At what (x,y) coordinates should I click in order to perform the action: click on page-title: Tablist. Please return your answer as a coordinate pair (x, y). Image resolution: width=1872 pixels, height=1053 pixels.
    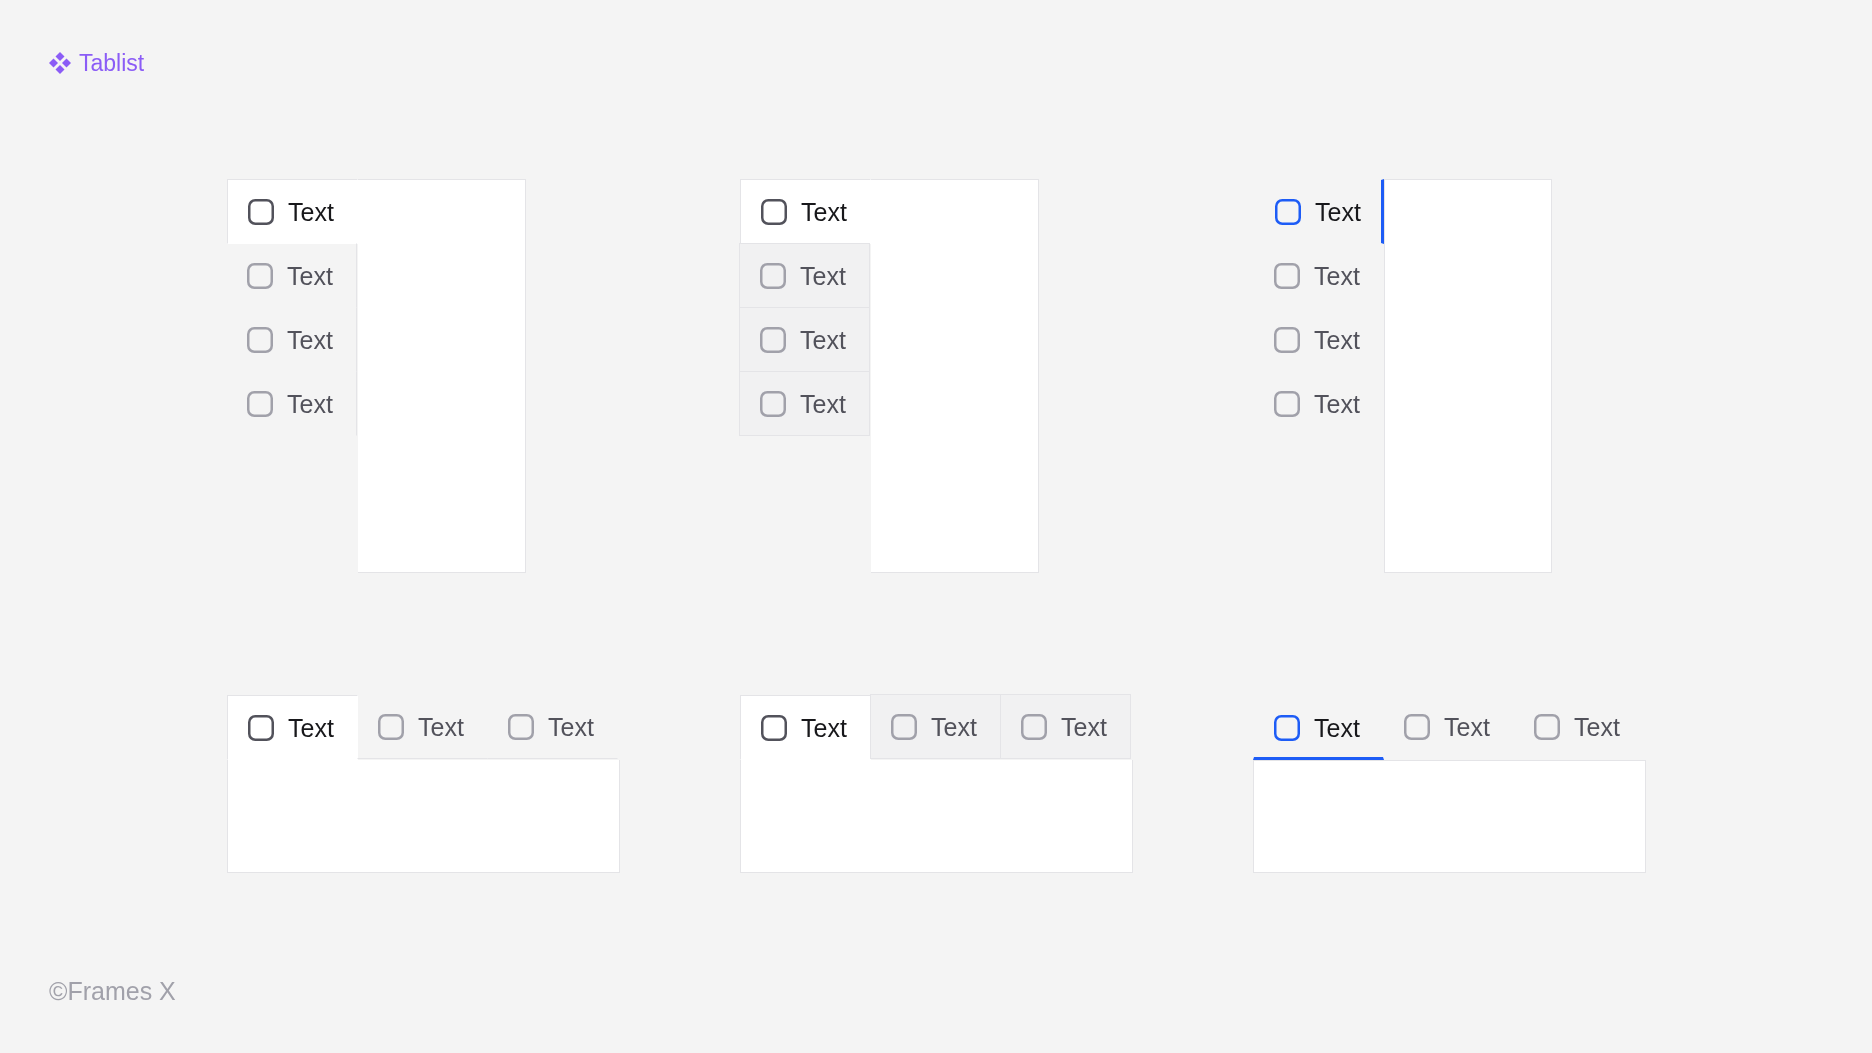
    Looking at the image, I should click on (112, 63).